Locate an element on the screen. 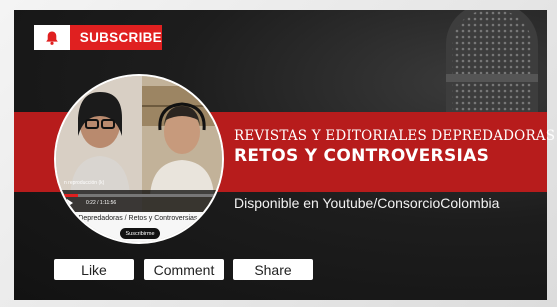  comment-button: Comment is located at coordinates (184, 269).